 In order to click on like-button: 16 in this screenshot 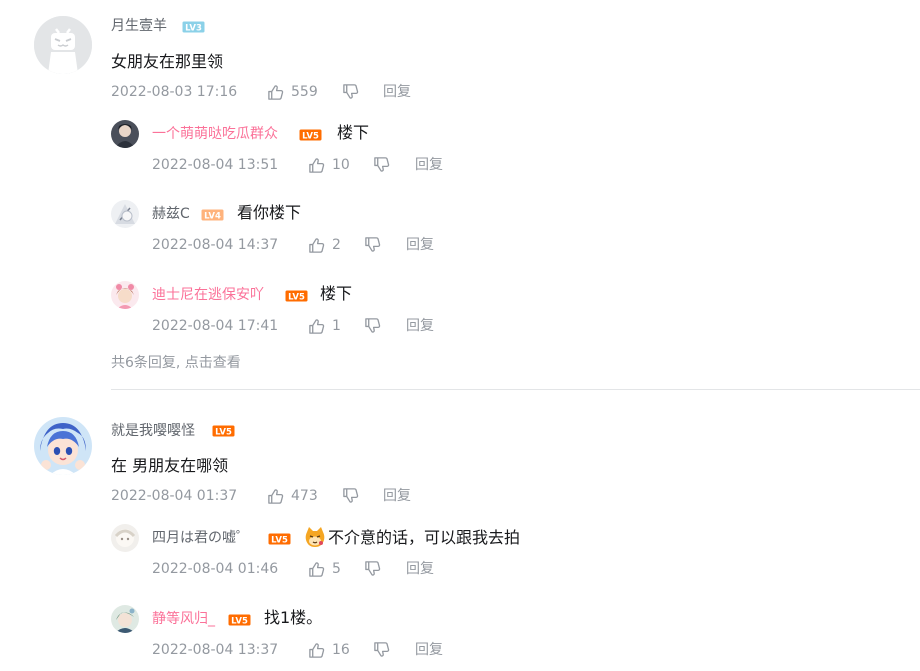, I will do `click(329, 650)`.